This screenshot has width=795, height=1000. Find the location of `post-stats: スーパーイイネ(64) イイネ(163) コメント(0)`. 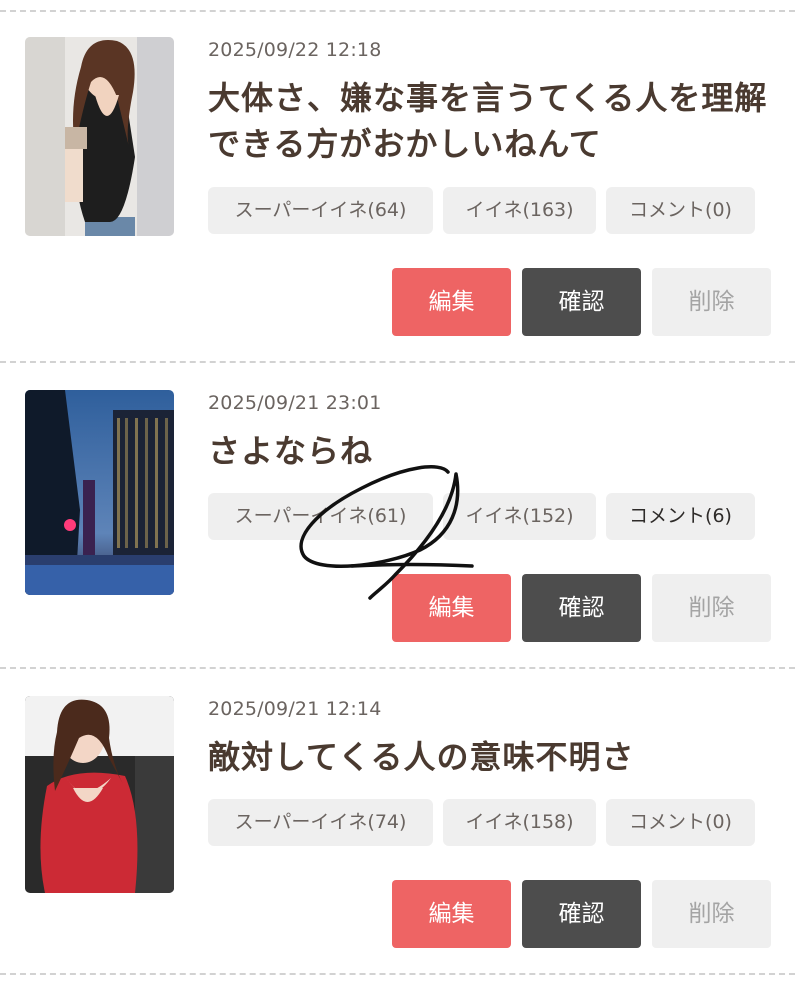

post-stats: スーパーイイネ(64) イイネ(163) コメント(0) is located at coordinates (481, 210).